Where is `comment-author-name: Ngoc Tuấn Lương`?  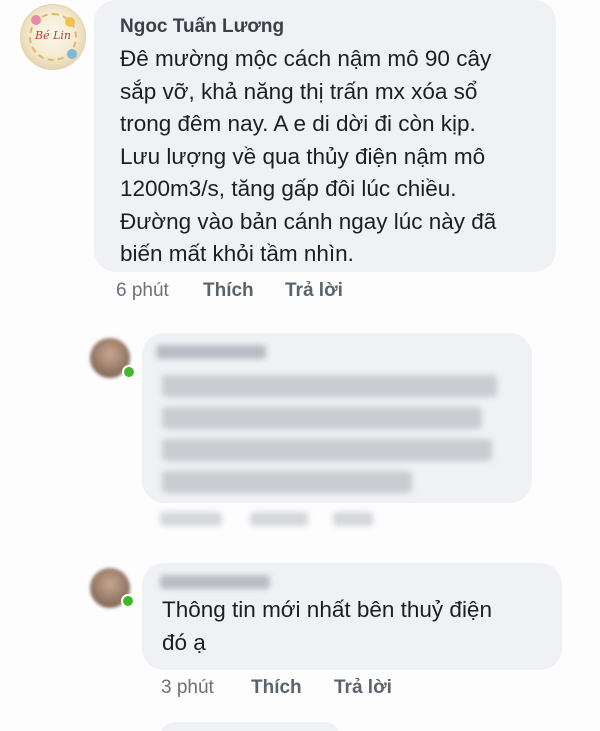
comment-author-name: Ngoc Tuấn Lương is located at coordinates (202, 27).